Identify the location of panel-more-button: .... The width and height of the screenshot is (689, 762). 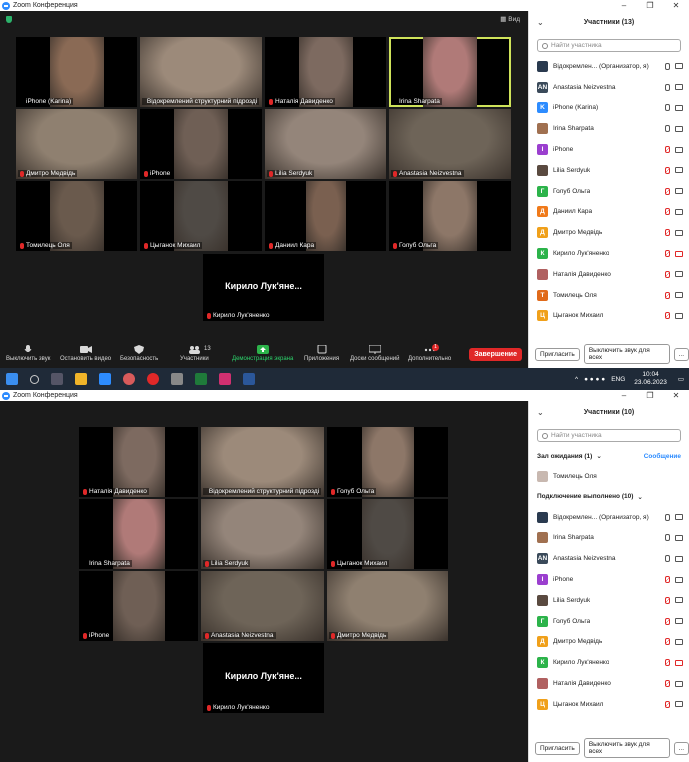
(681, 354).